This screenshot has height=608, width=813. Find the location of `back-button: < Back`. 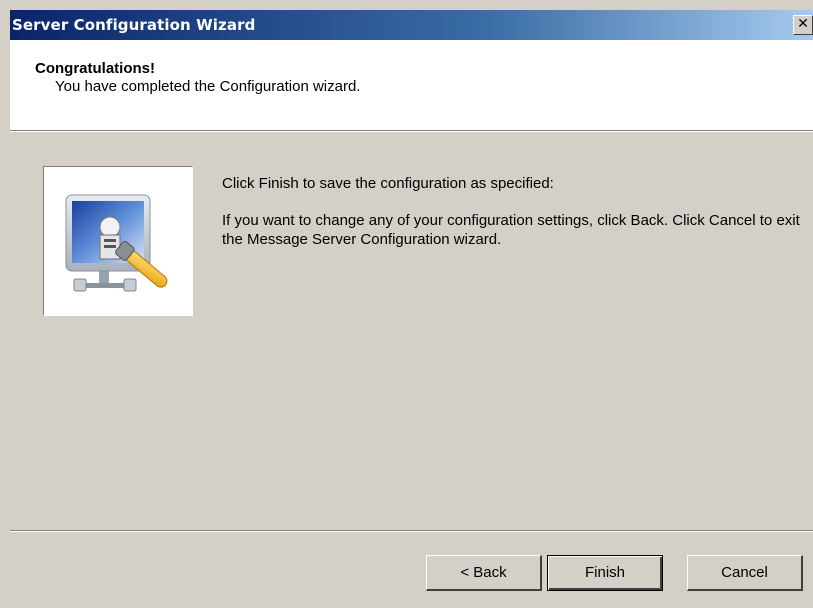

back-button: < Back is located at coordinates (484, 573).